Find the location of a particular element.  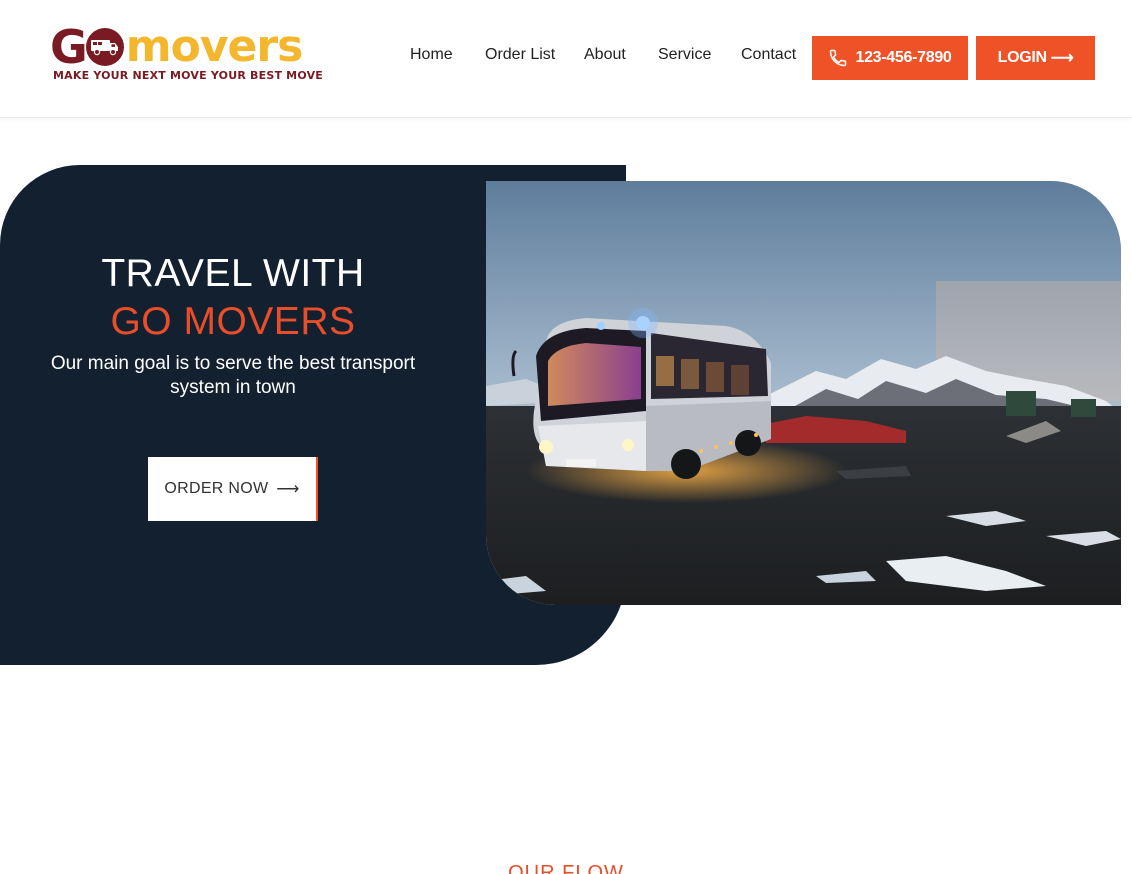

logo-wordmark: G movers is located at coordinates (176, 47).